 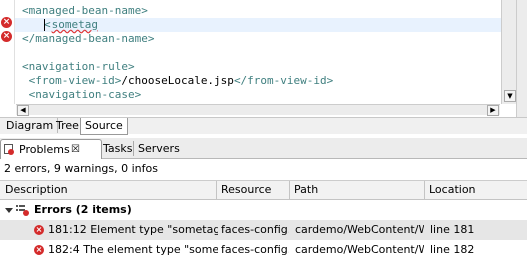 What do you see at coordinates (133, 229) in the screenshot?
I see `cell-description: 181:12 Element type "sometag" m` at bounding box center [133, 229].